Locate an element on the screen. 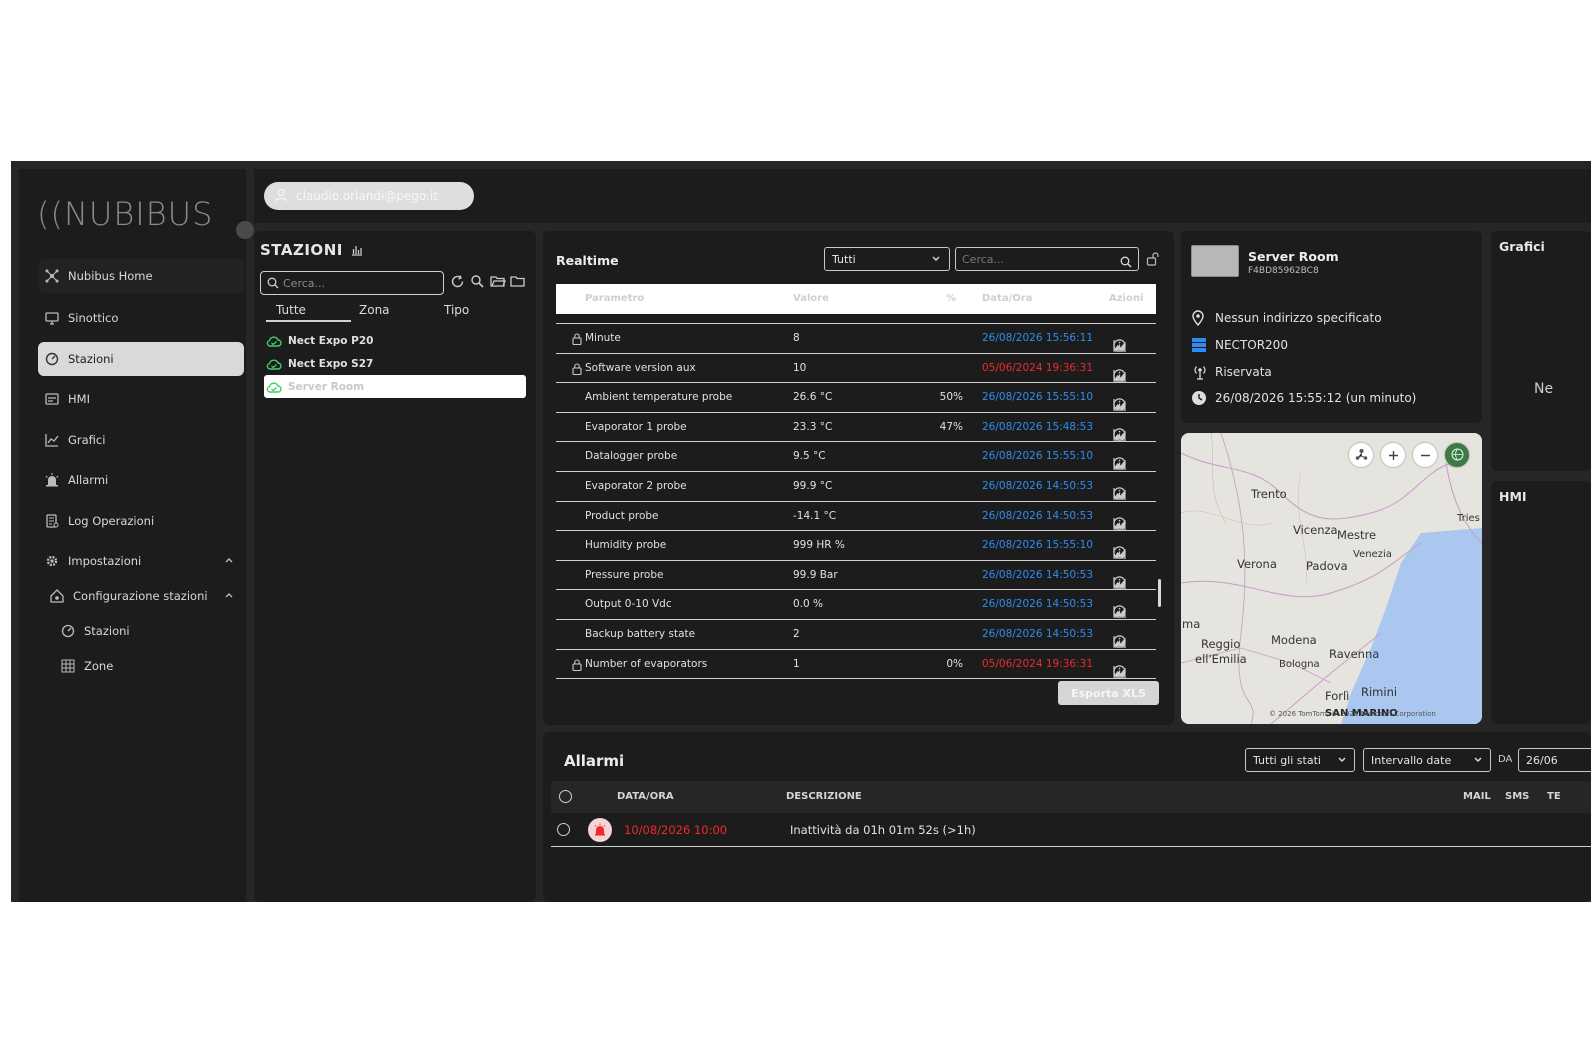  route-icon is located at coordinates (1361, 455).